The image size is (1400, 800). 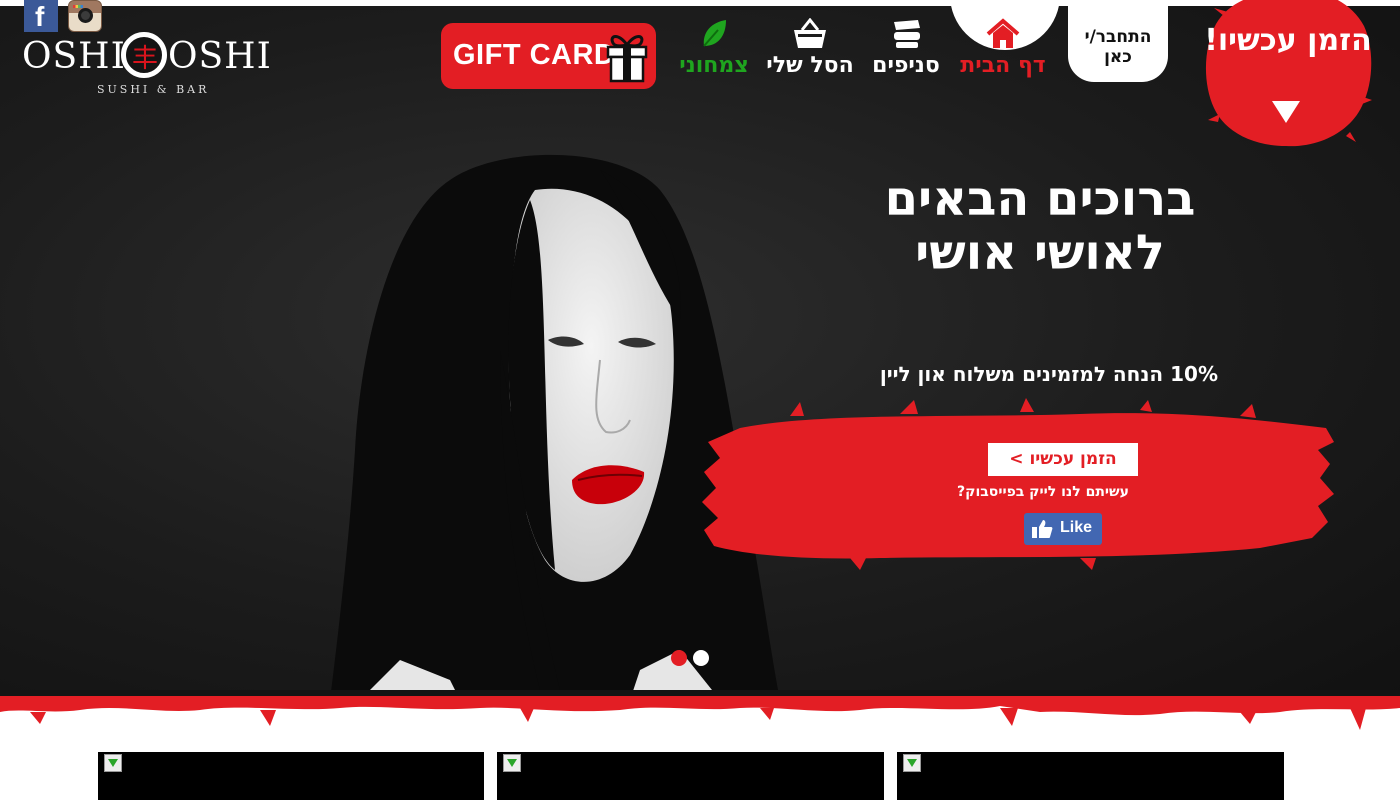 What do you see at coordinates (1048, 374) in the screenshot?
I see `discount-text: 10% הנחה למזמינים משלוח און ליין` at bounding box center [1048, 374].